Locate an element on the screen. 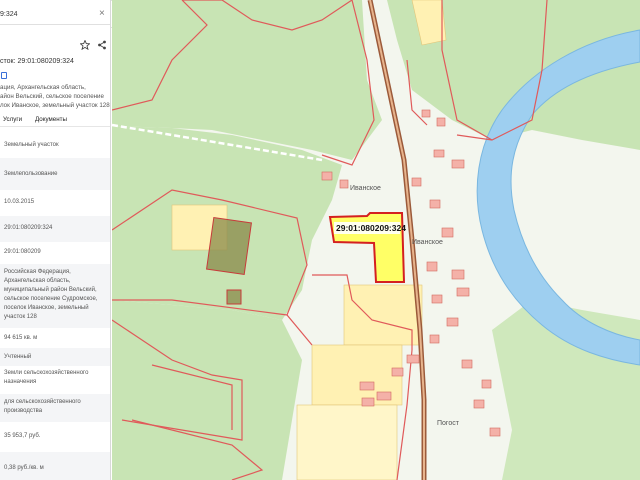  info-row: 0,38 руб./кв. м is located at coordinates (55, 466).